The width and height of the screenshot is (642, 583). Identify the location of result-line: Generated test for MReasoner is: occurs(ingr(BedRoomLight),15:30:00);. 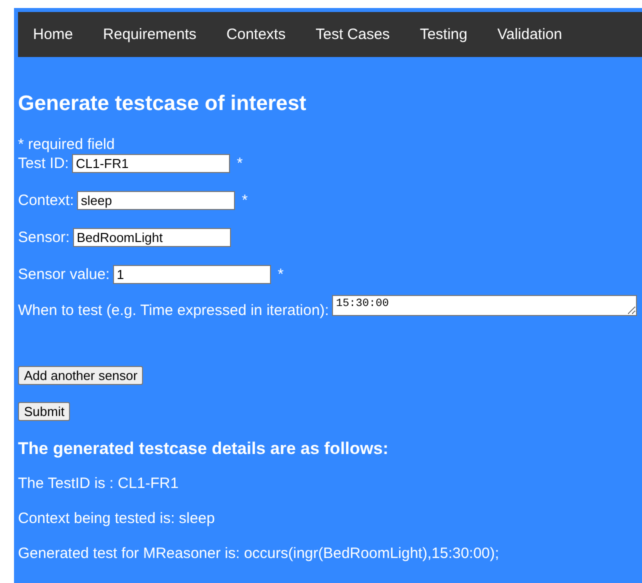
(259, 554).